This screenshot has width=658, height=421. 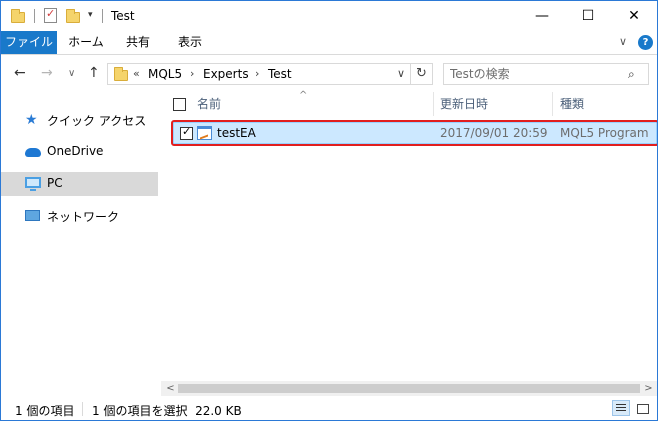 I want to click on tab-home: ホーム, so click(x=86, y=42).